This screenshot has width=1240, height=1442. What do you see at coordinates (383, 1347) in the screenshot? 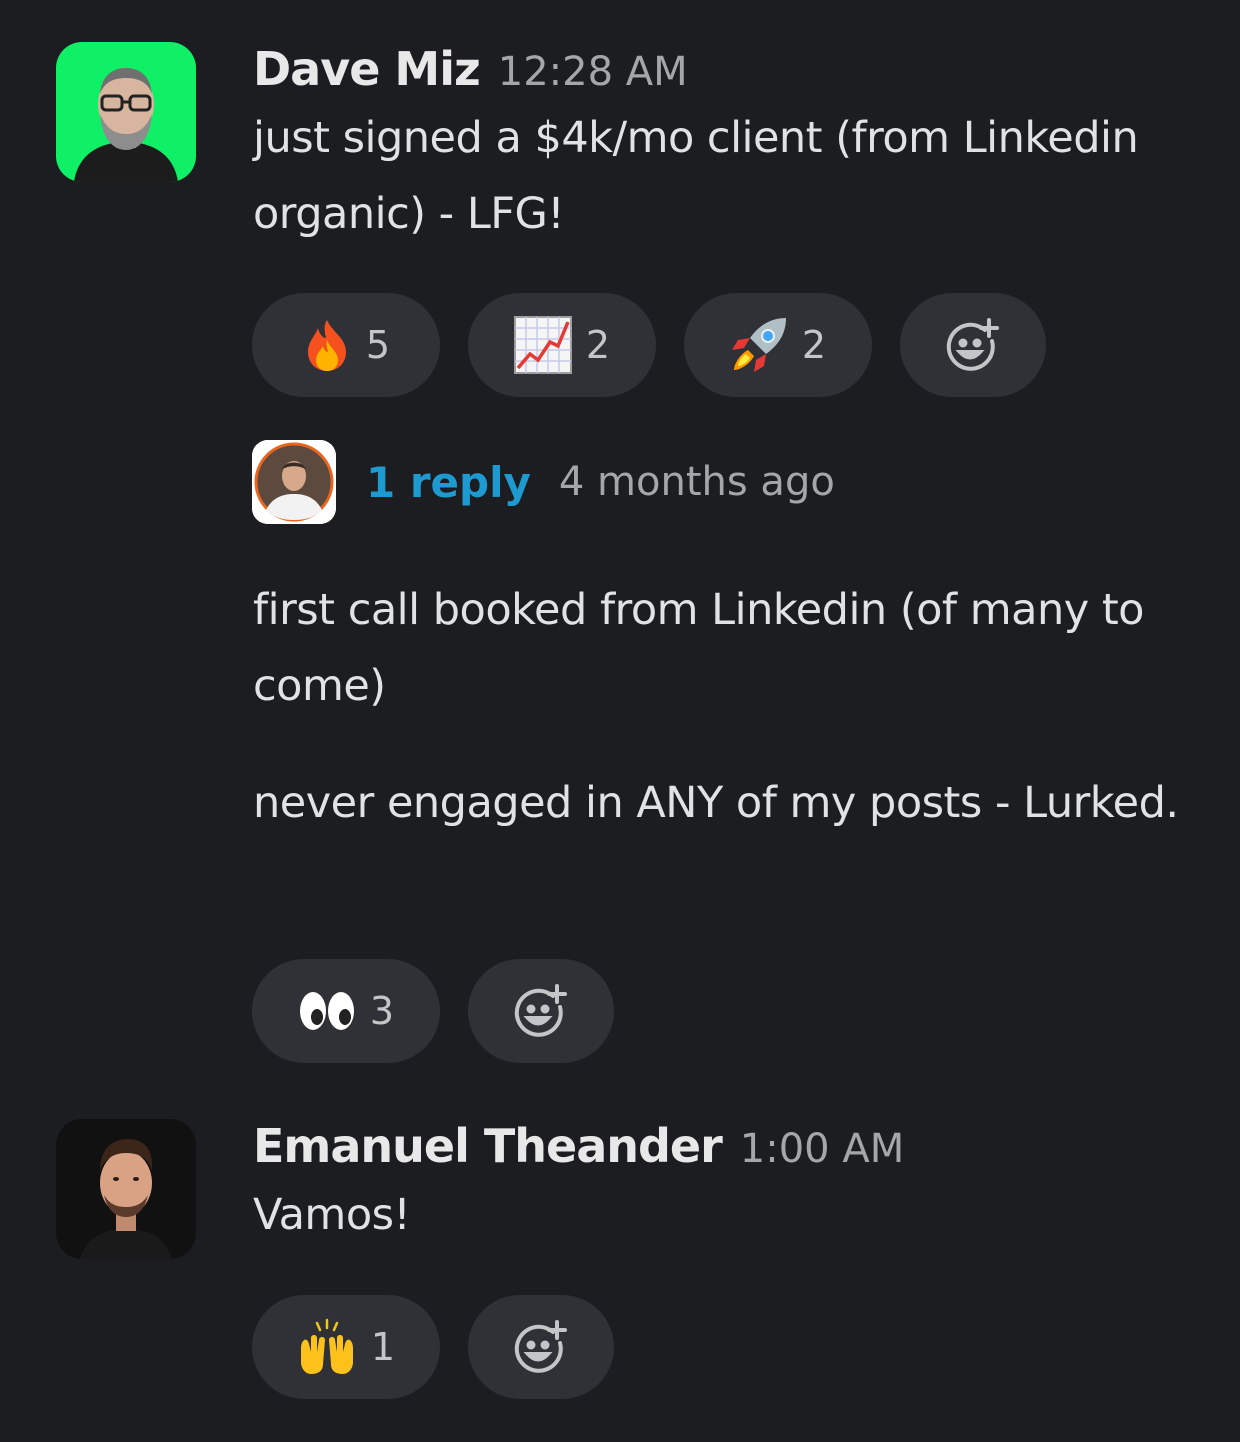
I see `reaction-count: 1` at bounding box center [383, 1347].